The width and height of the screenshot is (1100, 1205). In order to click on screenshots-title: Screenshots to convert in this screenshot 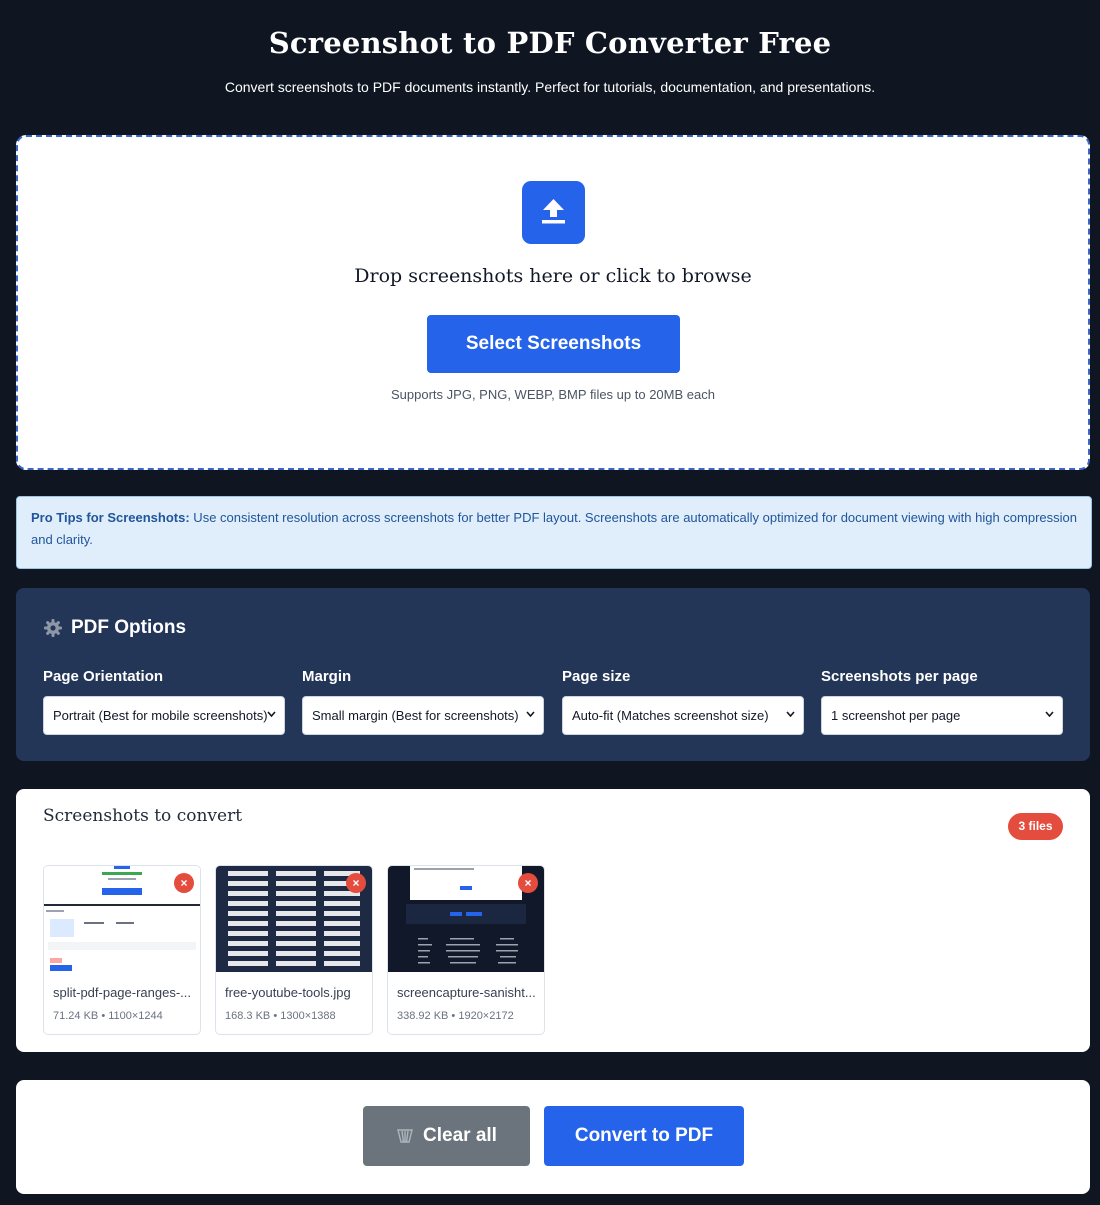, I will do `click(143, 816)`.